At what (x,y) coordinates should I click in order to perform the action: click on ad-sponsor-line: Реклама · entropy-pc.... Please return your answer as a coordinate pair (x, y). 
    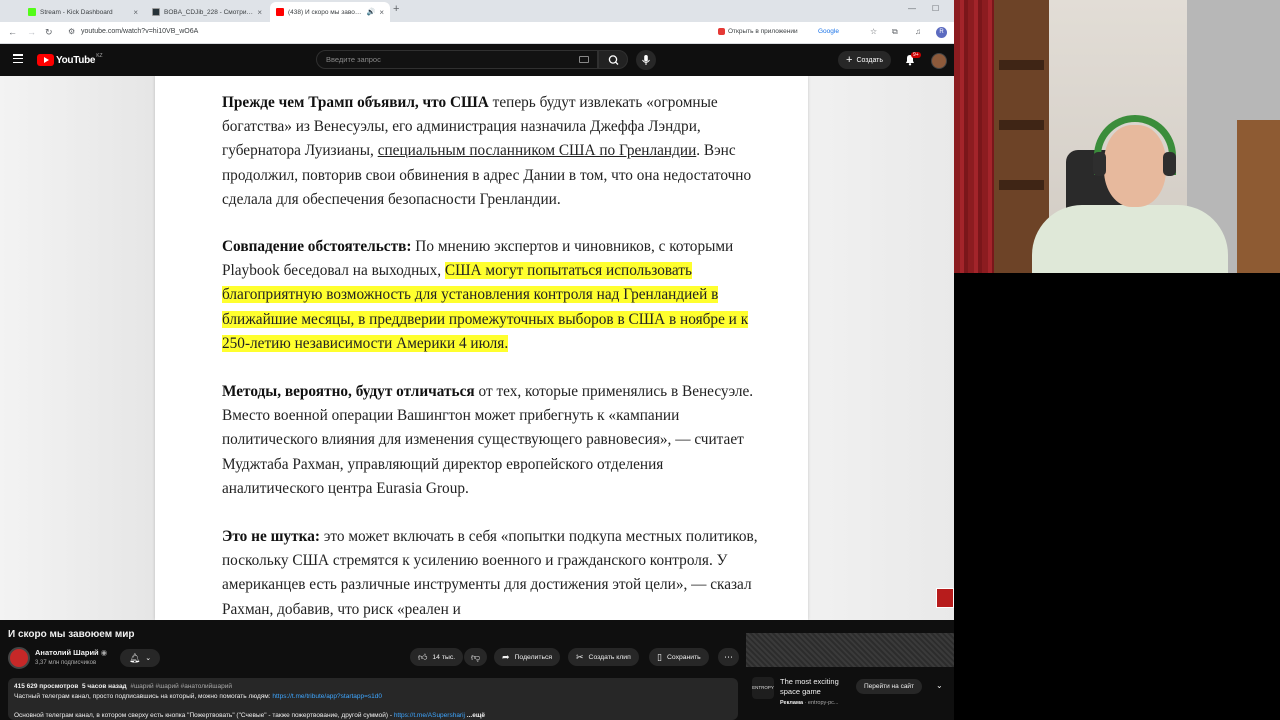
    Looking at the image, I should click on (809, 703).